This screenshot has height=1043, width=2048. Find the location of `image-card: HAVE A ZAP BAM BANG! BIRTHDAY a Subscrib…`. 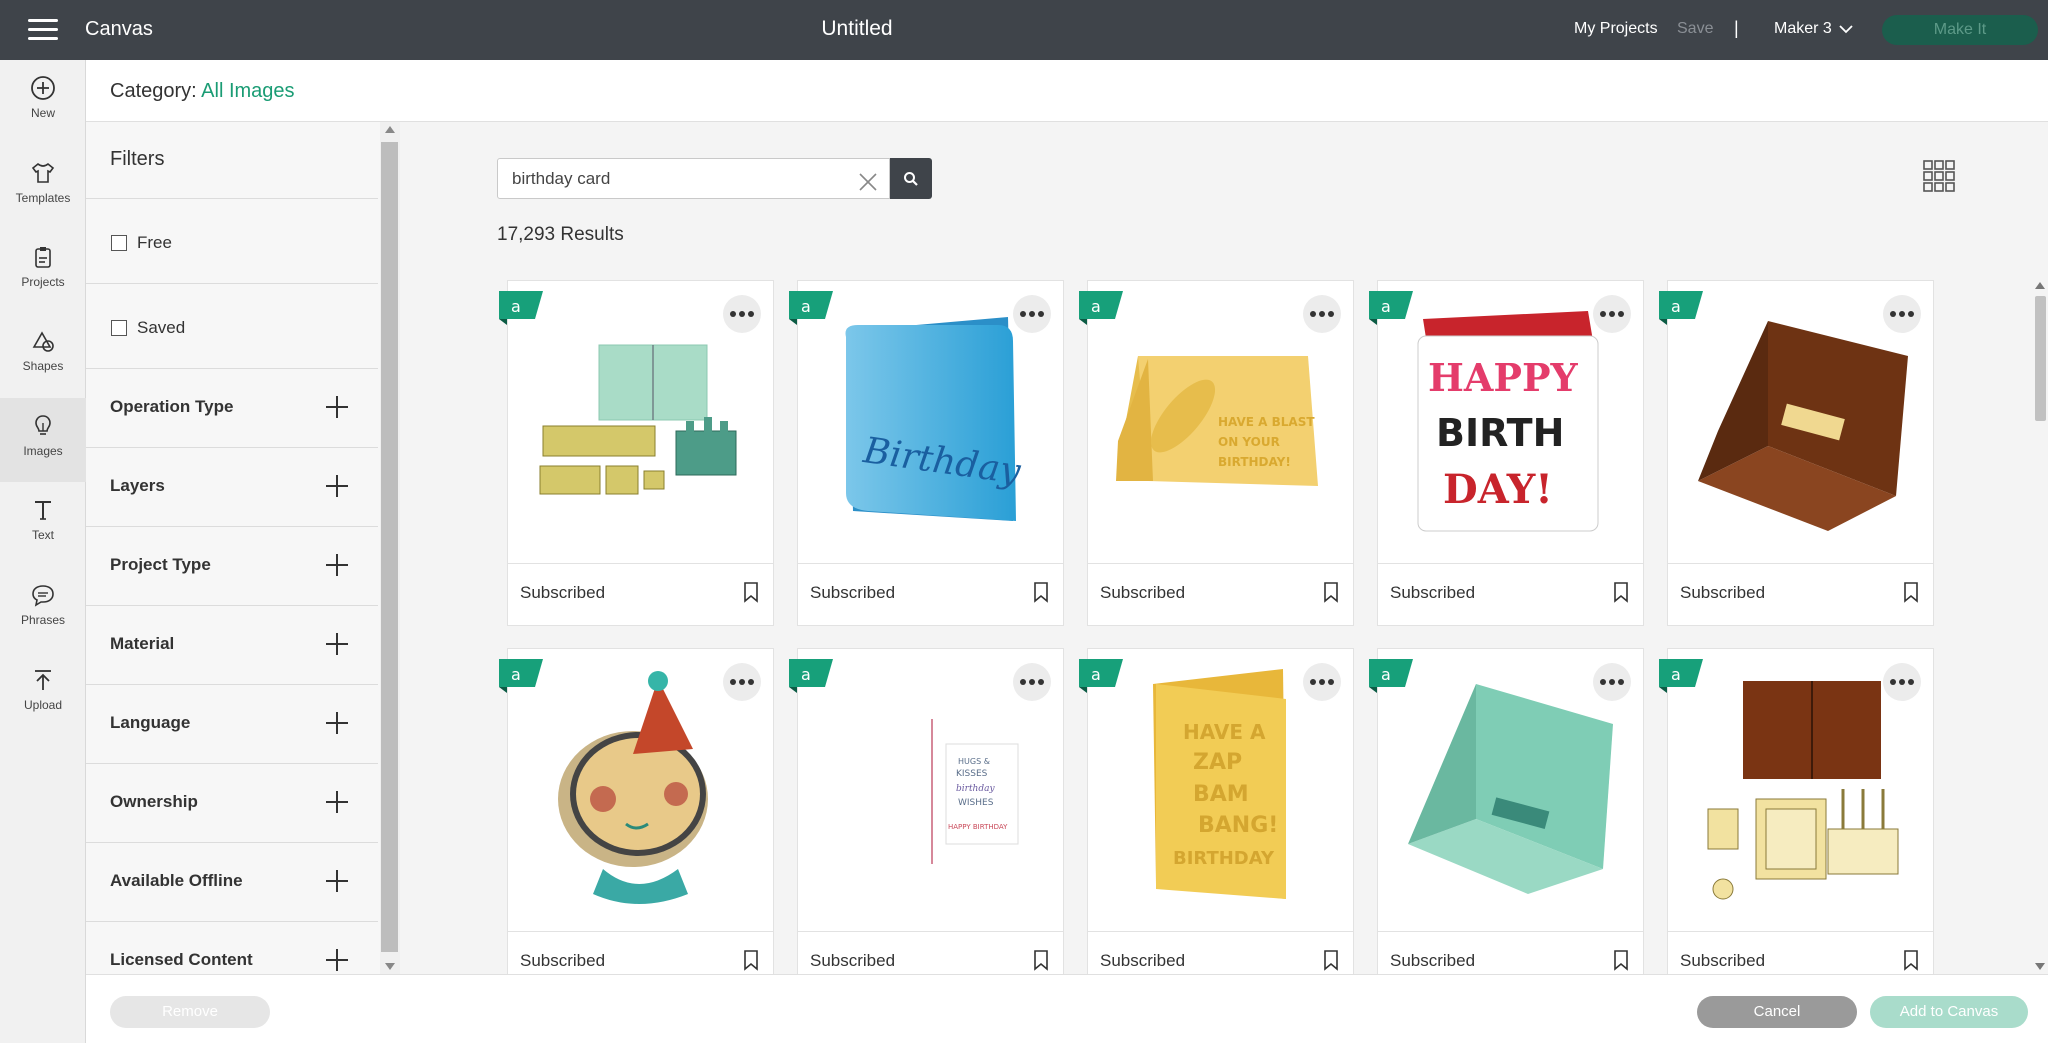

image-card: HAVE A ZAP BAM BANG! BIRTHDAY a Subscrib… is located at coordinates (1216, 821).